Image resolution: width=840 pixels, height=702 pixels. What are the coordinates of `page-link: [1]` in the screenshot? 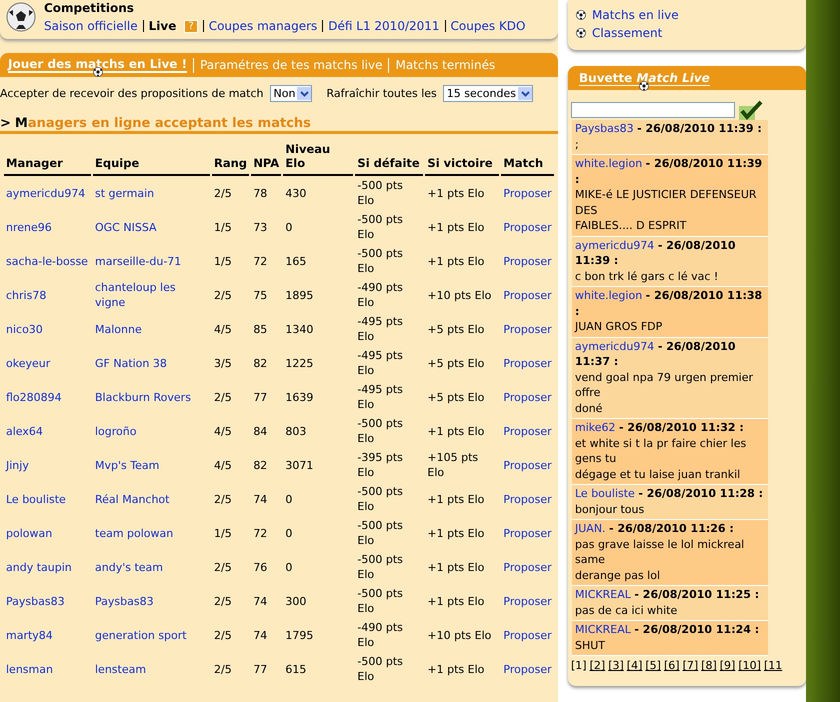 It's located at (579, 665).